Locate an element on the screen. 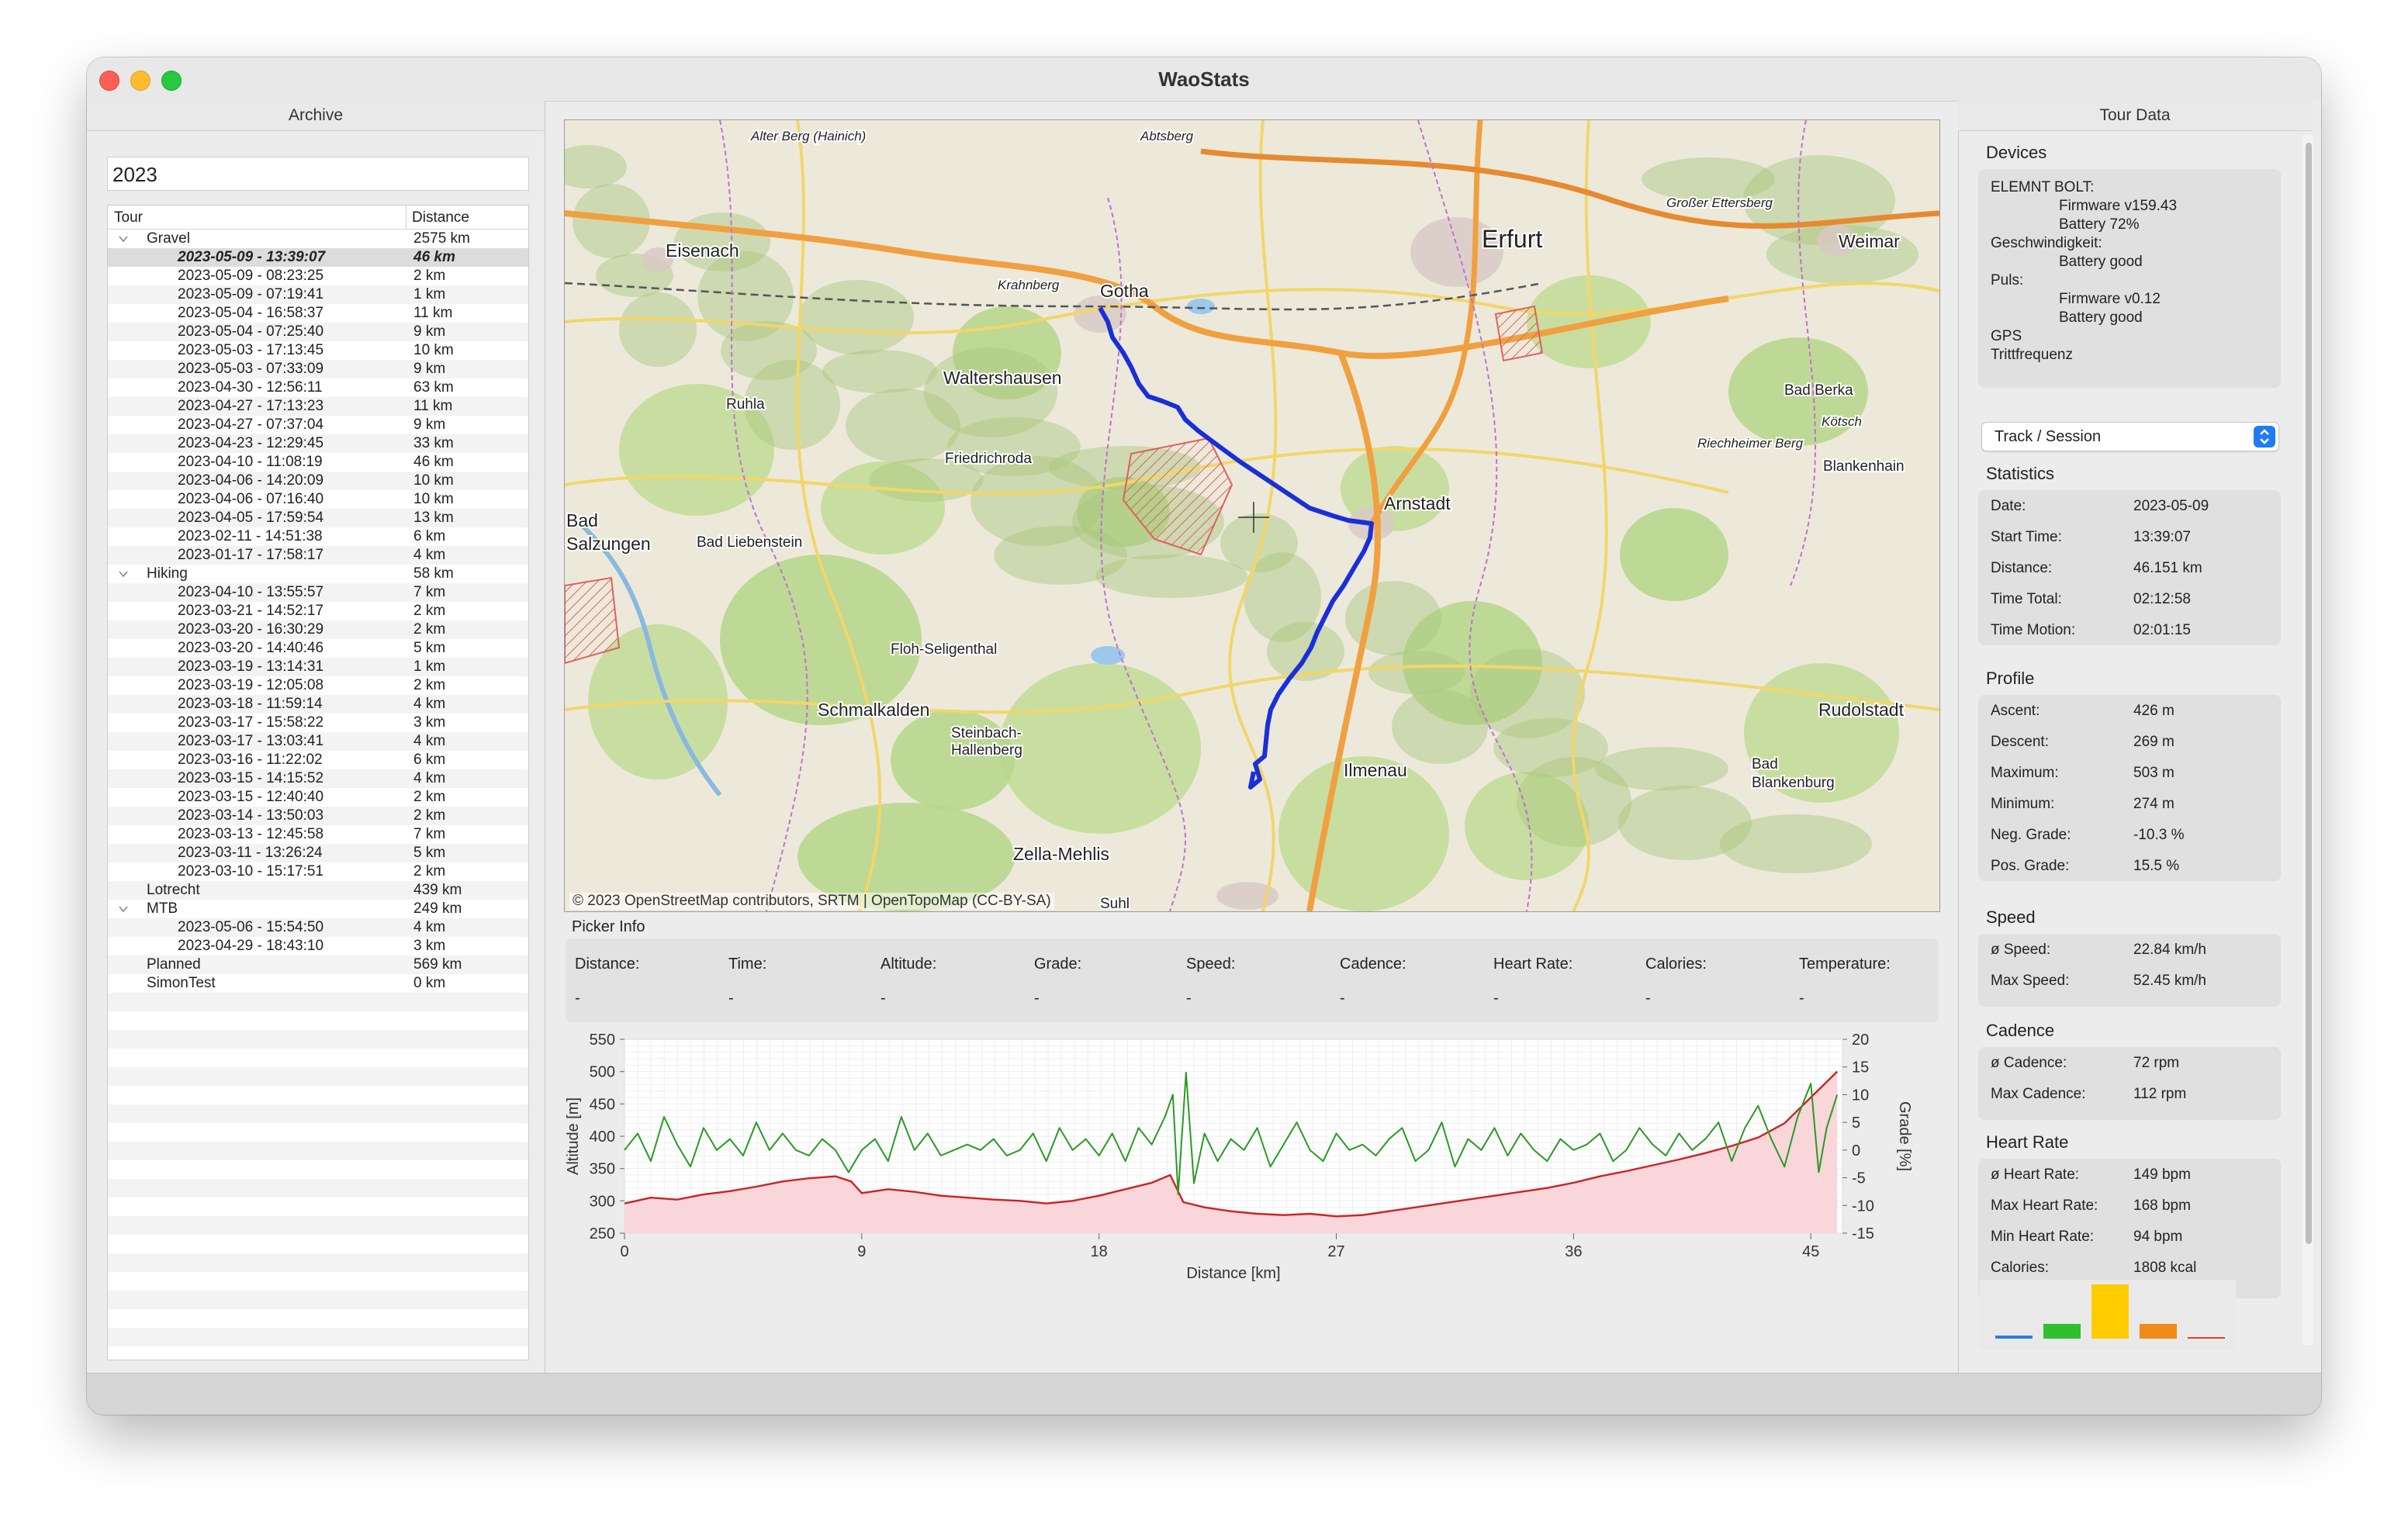  tour-row: 2023-01-17 - 17:58:17 4 km is located at coordinates (318, 555).